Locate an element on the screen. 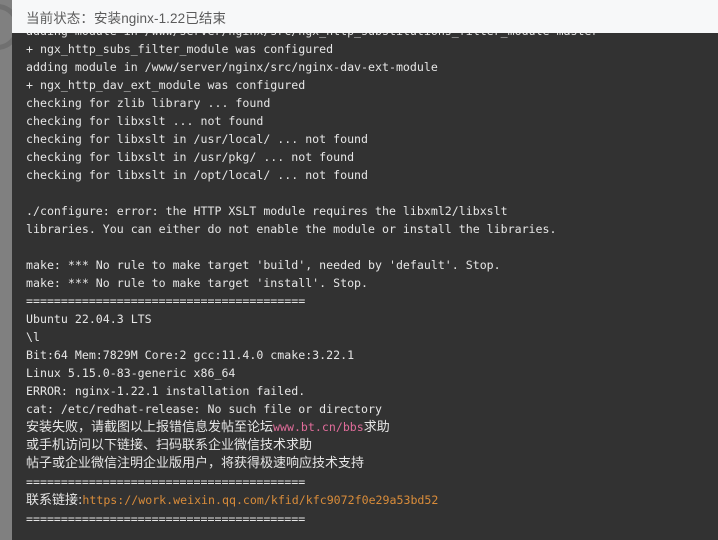 This screenshot has height=540, width=718. console-text-line: 安装失败，请截图以上报错信息发帖至论坛www.bt.cn/bbs求助 is located at coordinates (368, 427).